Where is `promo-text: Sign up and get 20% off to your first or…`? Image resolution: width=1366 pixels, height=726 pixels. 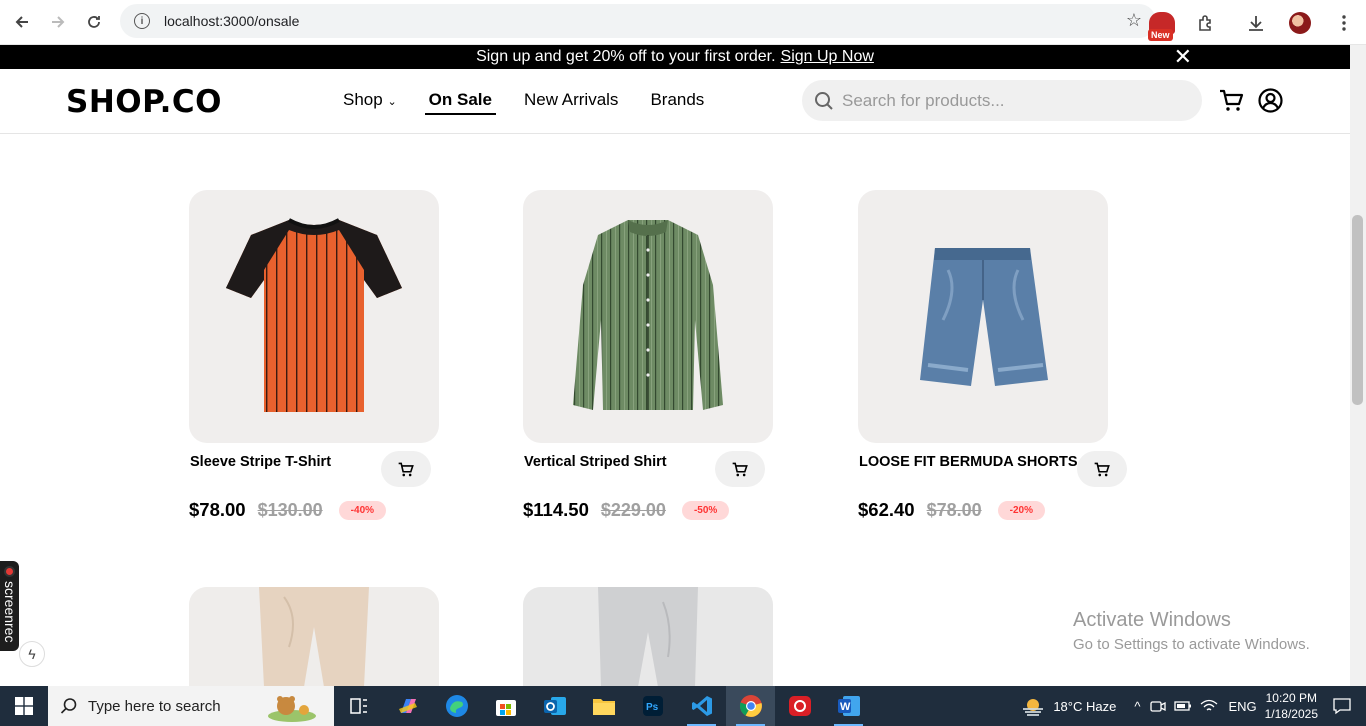 promo-text: Sign up and get 20% off to your first or… is located at coordinates (626, 56).